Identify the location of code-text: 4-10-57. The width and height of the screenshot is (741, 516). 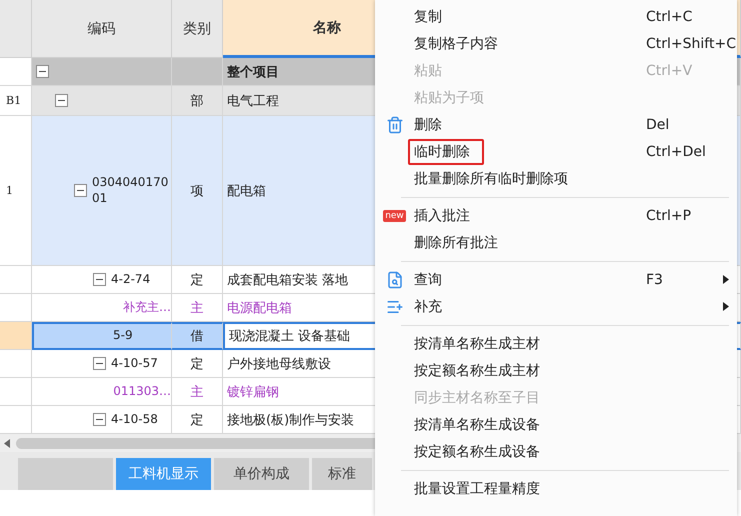
(134, 364).